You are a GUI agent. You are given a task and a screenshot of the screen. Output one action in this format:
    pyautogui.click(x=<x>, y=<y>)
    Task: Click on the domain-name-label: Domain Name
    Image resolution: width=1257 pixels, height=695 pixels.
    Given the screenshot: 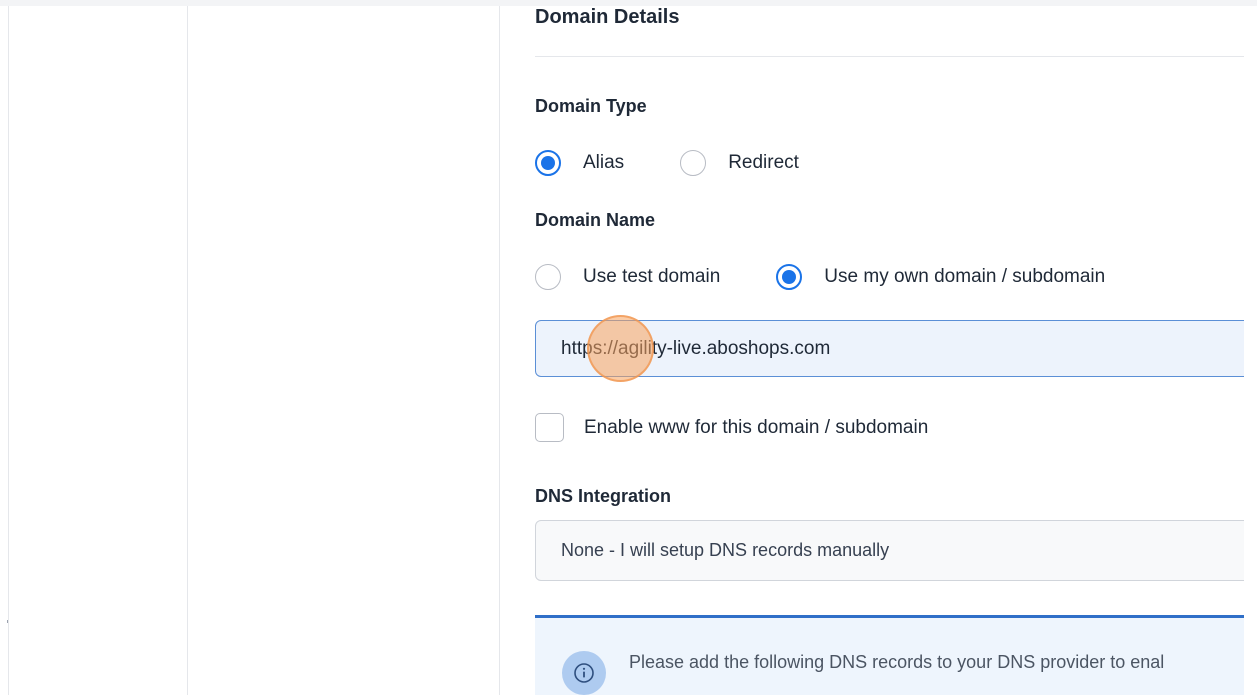 What is the action you would take?
    pyautogui.click(x=595, y=220)
    